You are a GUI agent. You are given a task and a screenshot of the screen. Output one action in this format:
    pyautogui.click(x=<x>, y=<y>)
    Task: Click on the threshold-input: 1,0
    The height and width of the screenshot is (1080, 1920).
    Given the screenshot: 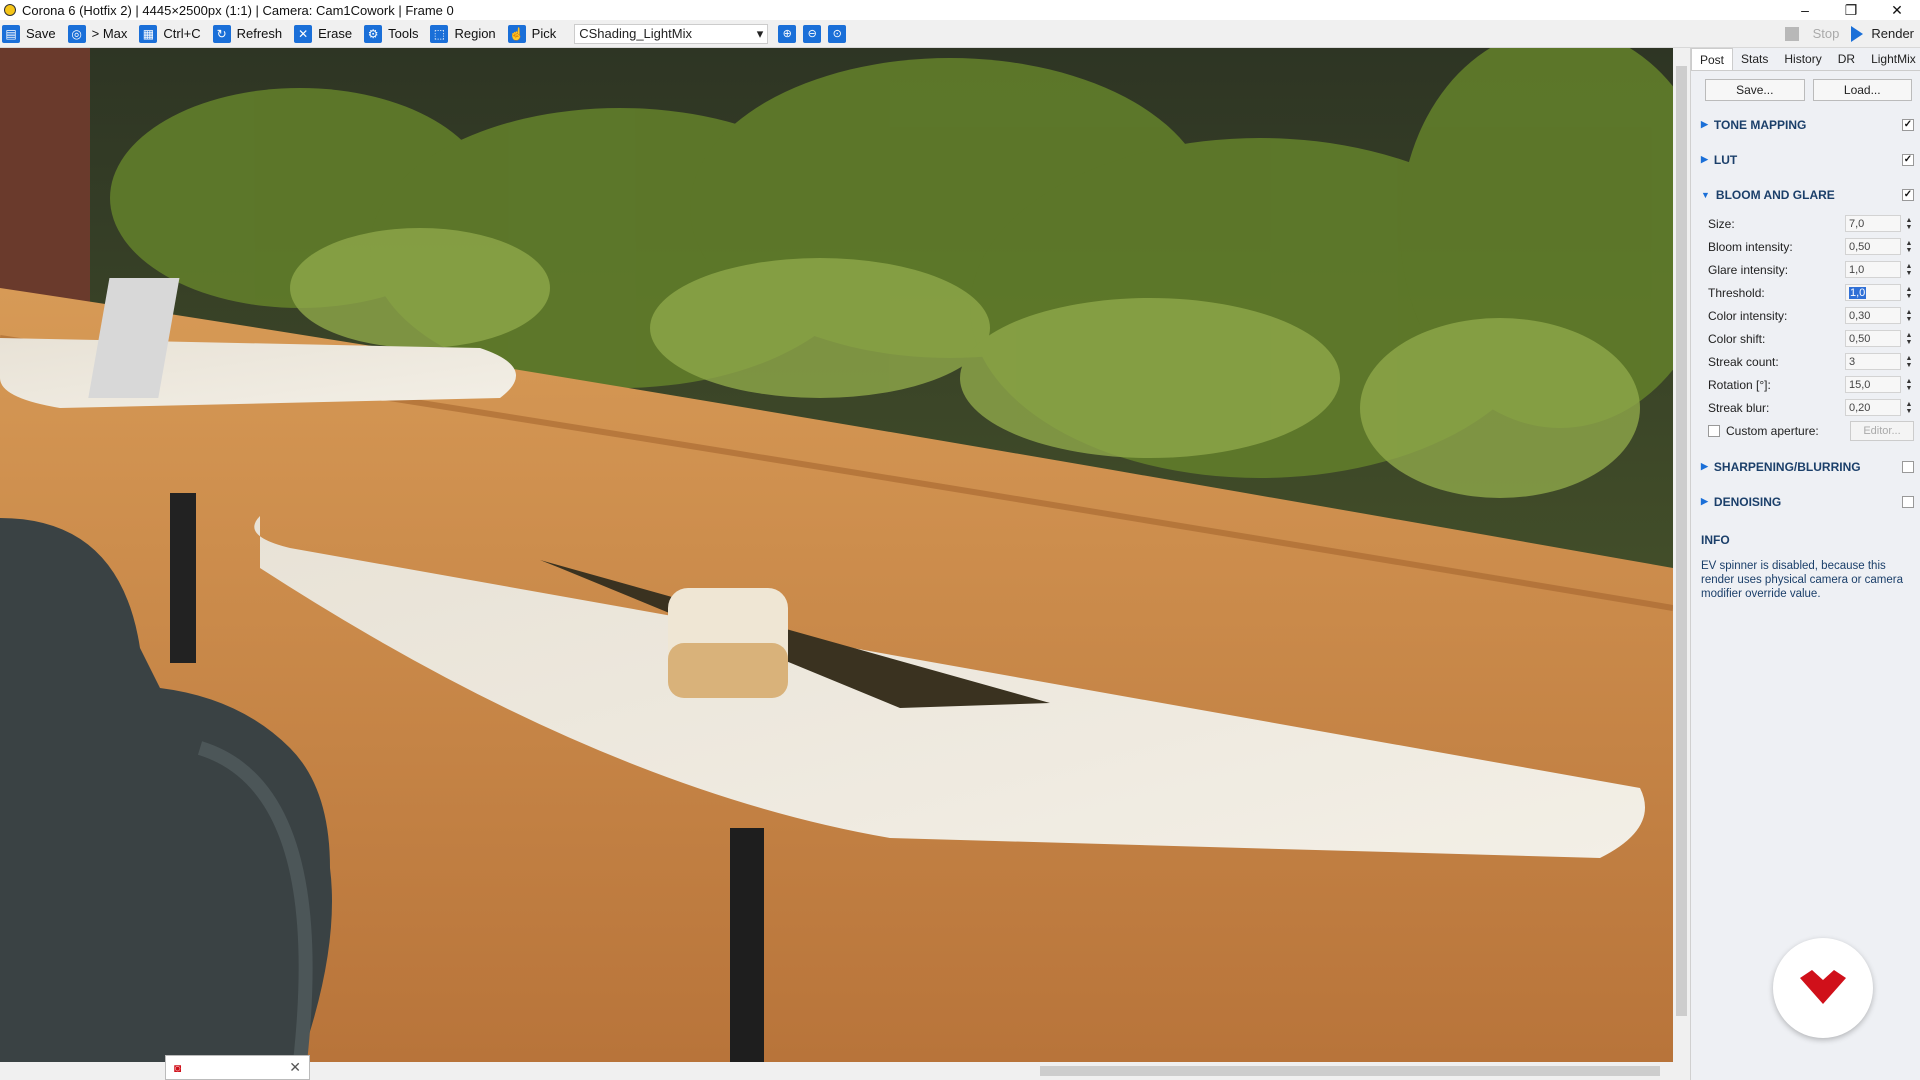 What is the action you would take?
    pyautogui.click(x=1873, y=292)
    